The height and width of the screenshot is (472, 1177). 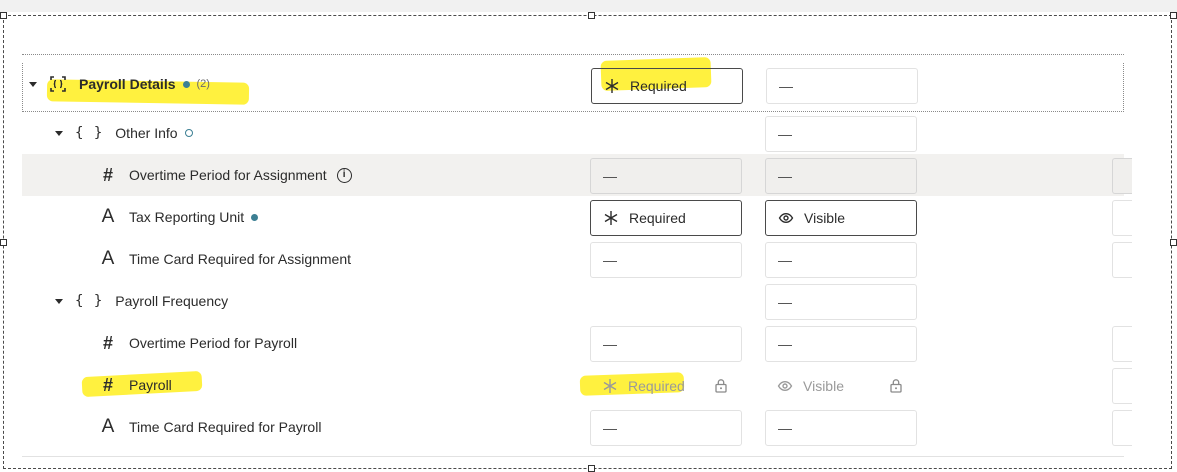 I want to click on row-label: Tax Reporting Unit, so click(x=187, y=217).